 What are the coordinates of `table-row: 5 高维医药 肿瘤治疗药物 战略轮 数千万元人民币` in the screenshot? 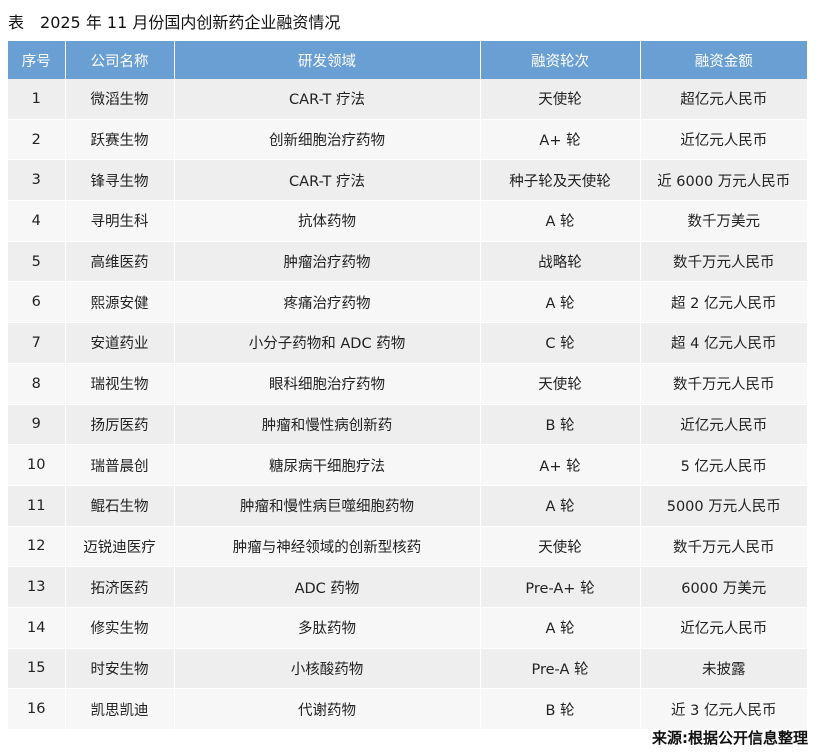 It's located at (407, 262).